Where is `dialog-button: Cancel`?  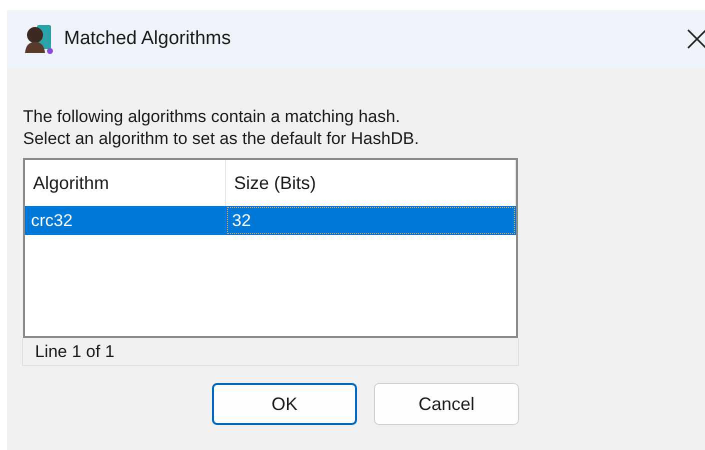
dialog-button: Cancel is located at coordinates (446, 404).